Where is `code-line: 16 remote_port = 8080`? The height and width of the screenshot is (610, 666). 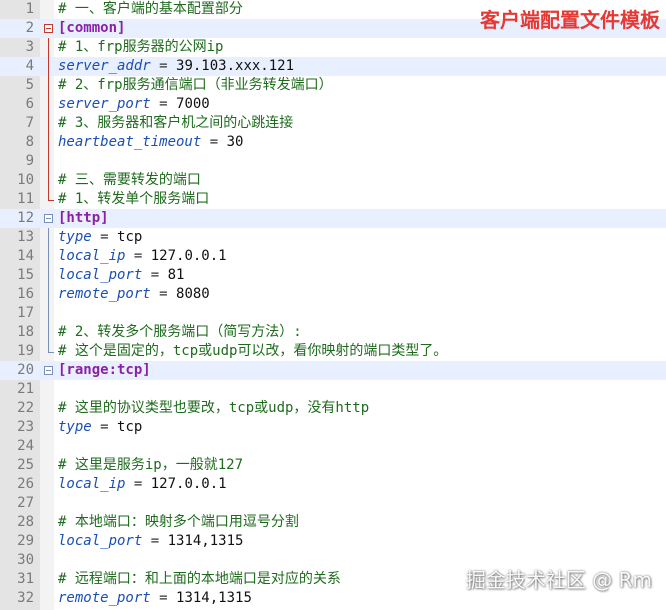
code-line: 16 remote_port = 8080 is located at coordinates (333, 294).